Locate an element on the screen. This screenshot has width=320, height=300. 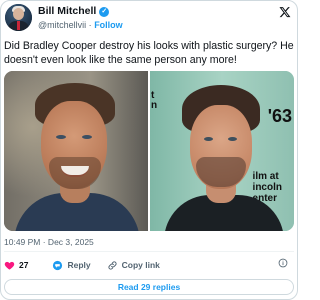
copy-link-button: Copy link is located at coordinates (133, 265).